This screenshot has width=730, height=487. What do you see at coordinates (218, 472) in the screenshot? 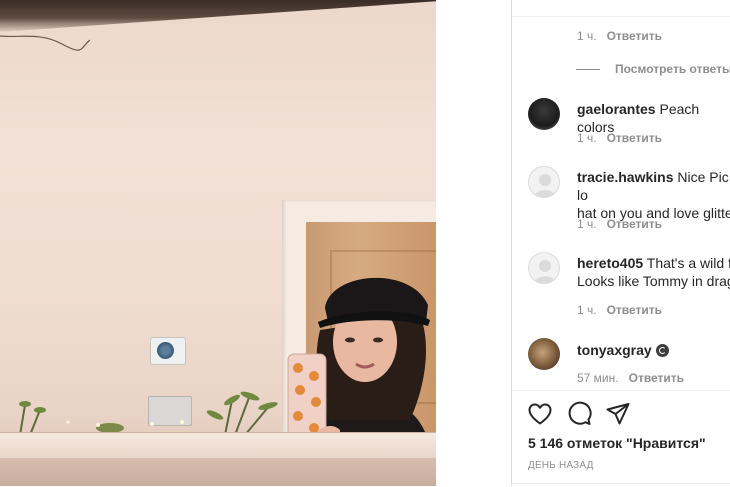
I see `counter` at bounding box center [218, 472].